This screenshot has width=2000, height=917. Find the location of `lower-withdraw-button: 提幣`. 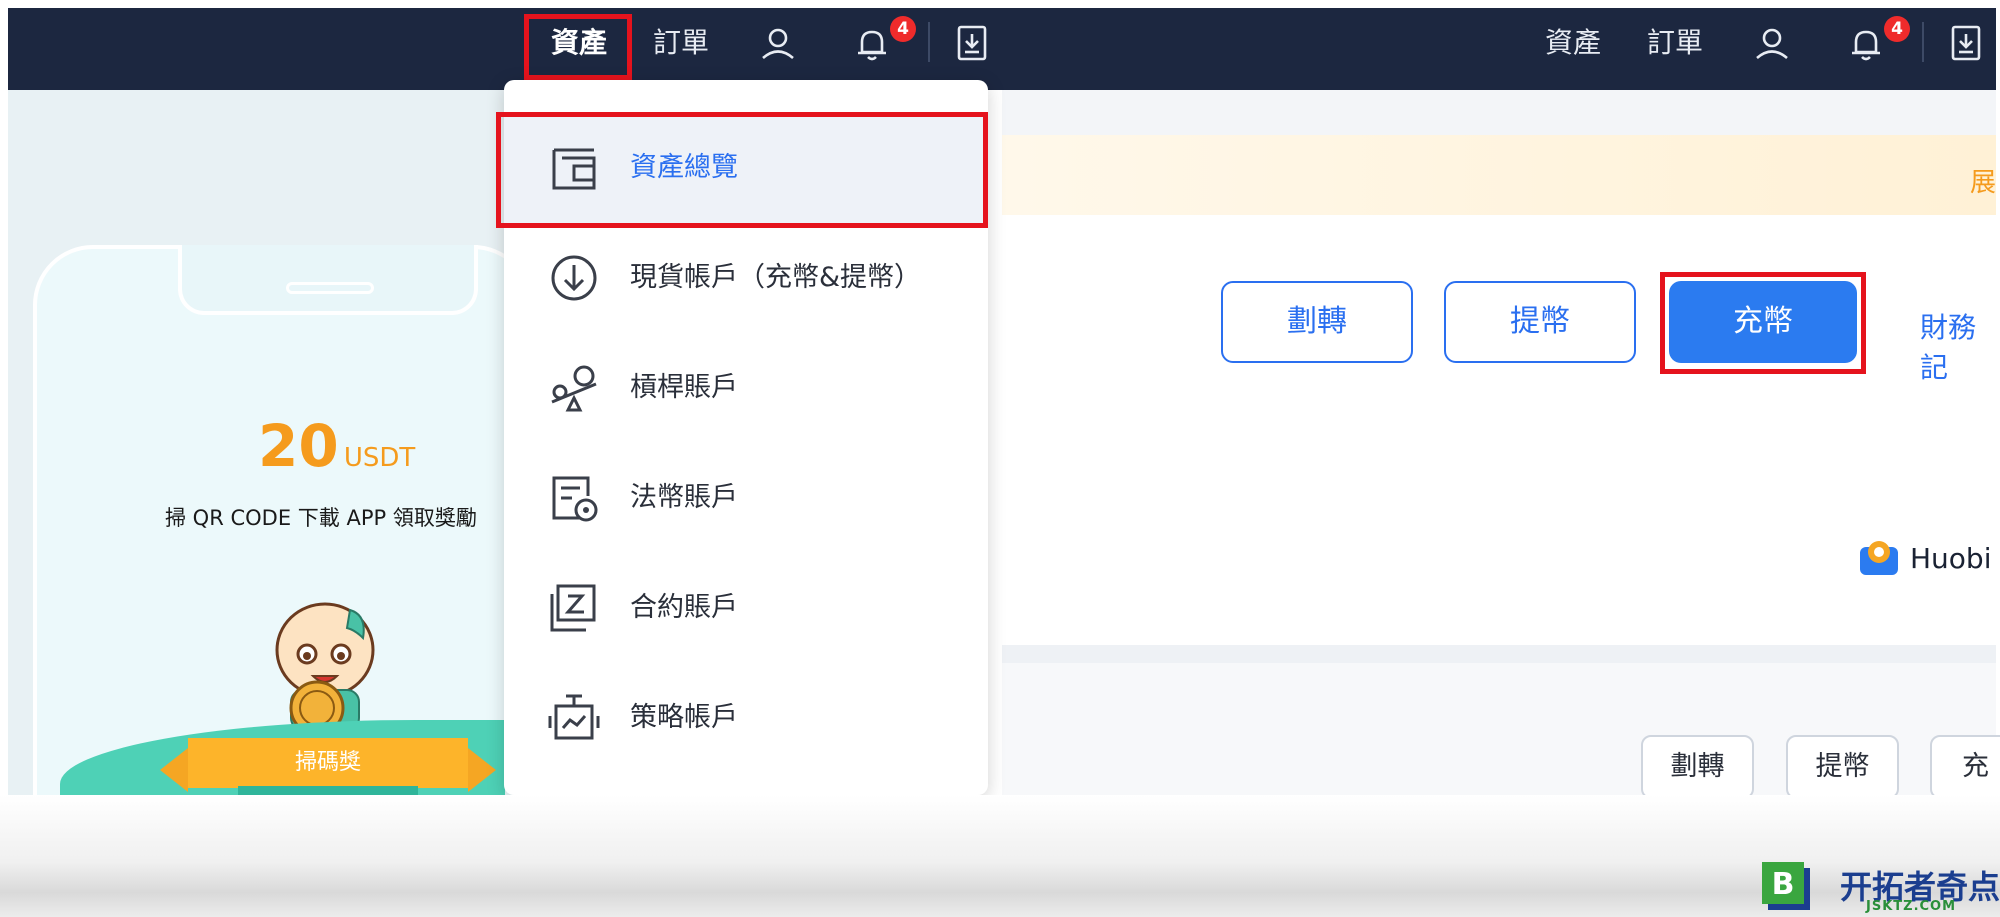

lower-withdraw-button: 提幣 is located at coordinates (1842, 767).